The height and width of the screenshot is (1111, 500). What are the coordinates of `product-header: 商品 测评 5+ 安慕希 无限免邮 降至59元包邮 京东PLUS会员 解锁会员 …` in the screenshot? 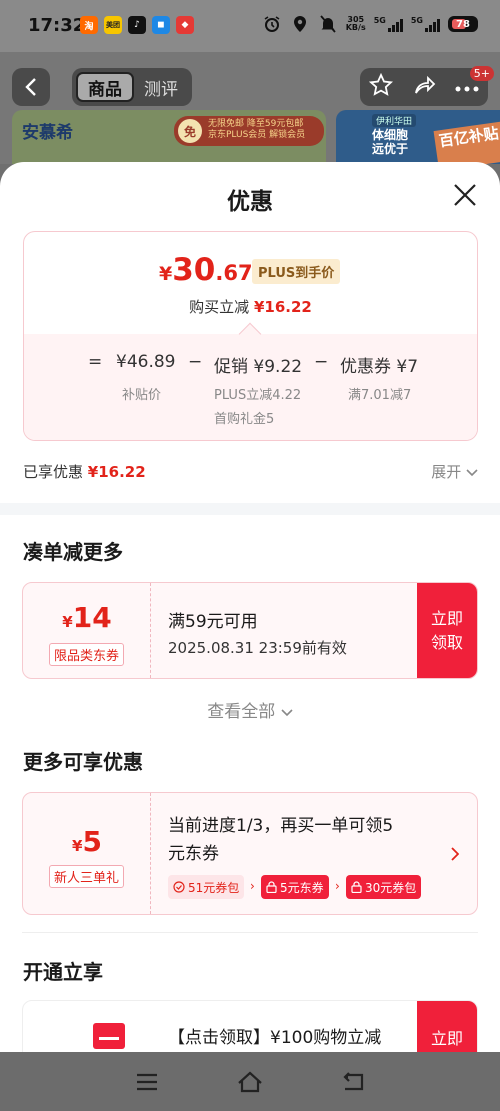 It's located at (250, 108).